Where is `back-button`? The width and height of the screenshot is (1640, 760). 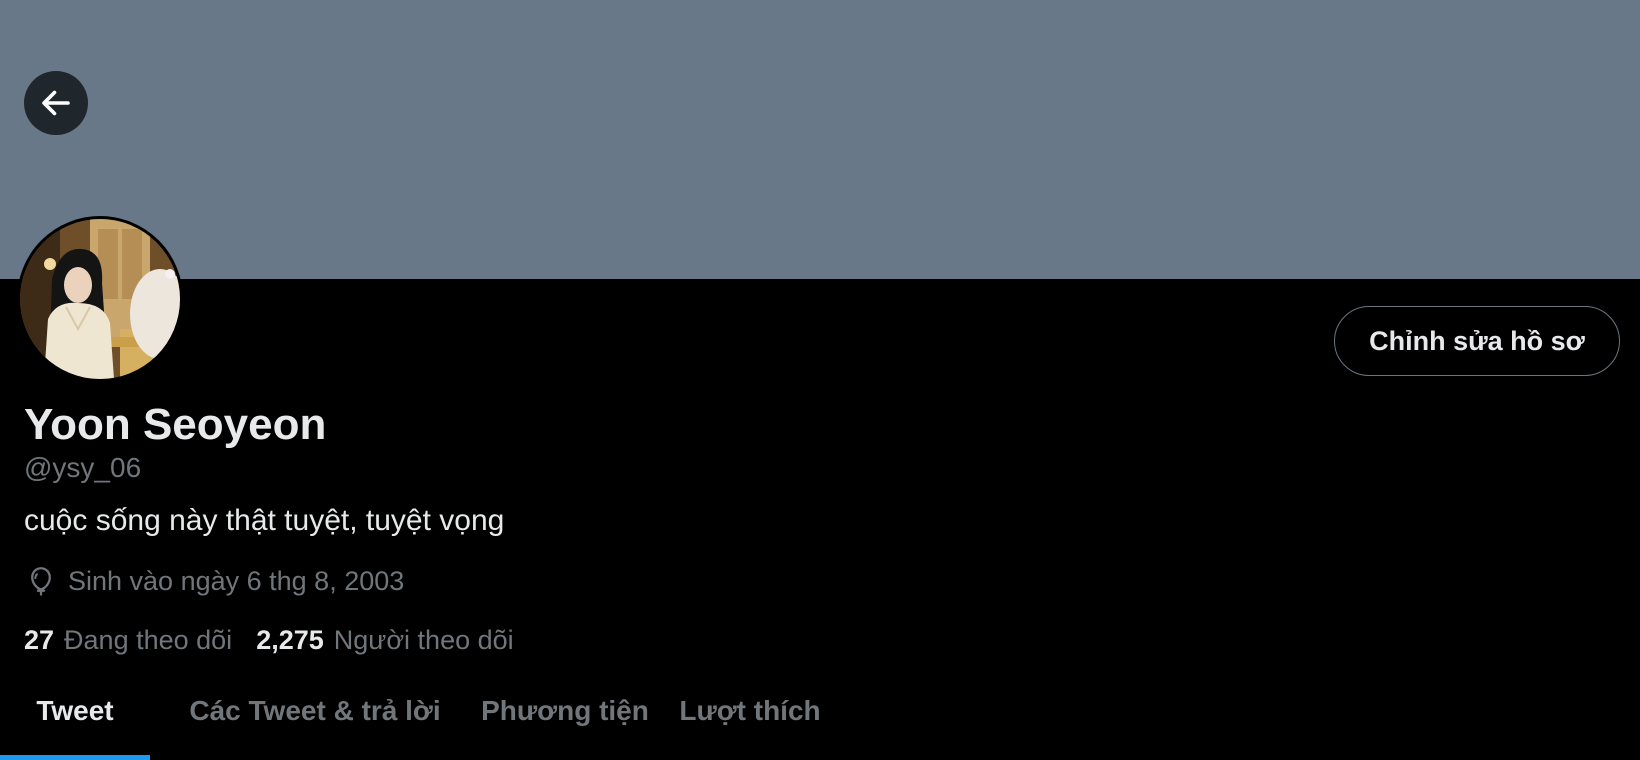
back-button is located at coordinates (56, 103).